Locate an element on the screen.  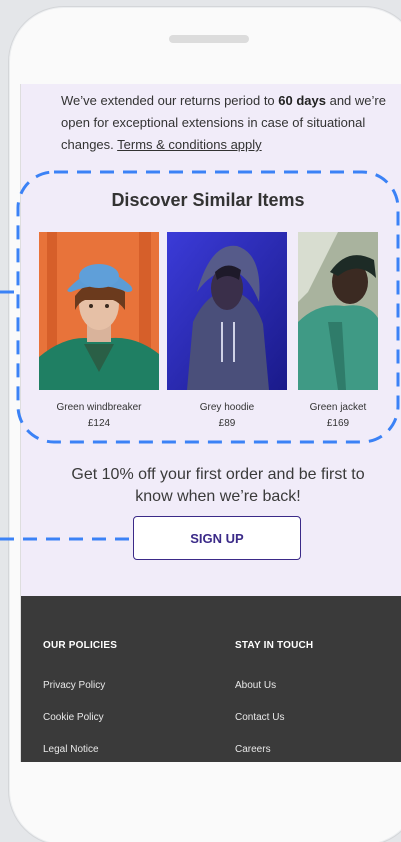
product-card: Grey hoodie £89 is located at coordinates (227, 330).